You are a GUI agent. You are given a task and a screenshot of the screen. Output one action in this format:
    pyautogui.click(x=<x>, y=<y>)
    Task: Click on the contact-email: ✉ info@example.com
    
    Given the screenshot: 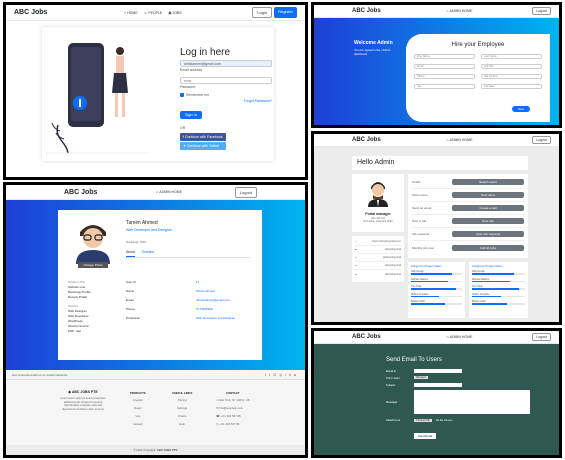 What is the action you would take?
    pyautogui.click(x=230, y=408)
    